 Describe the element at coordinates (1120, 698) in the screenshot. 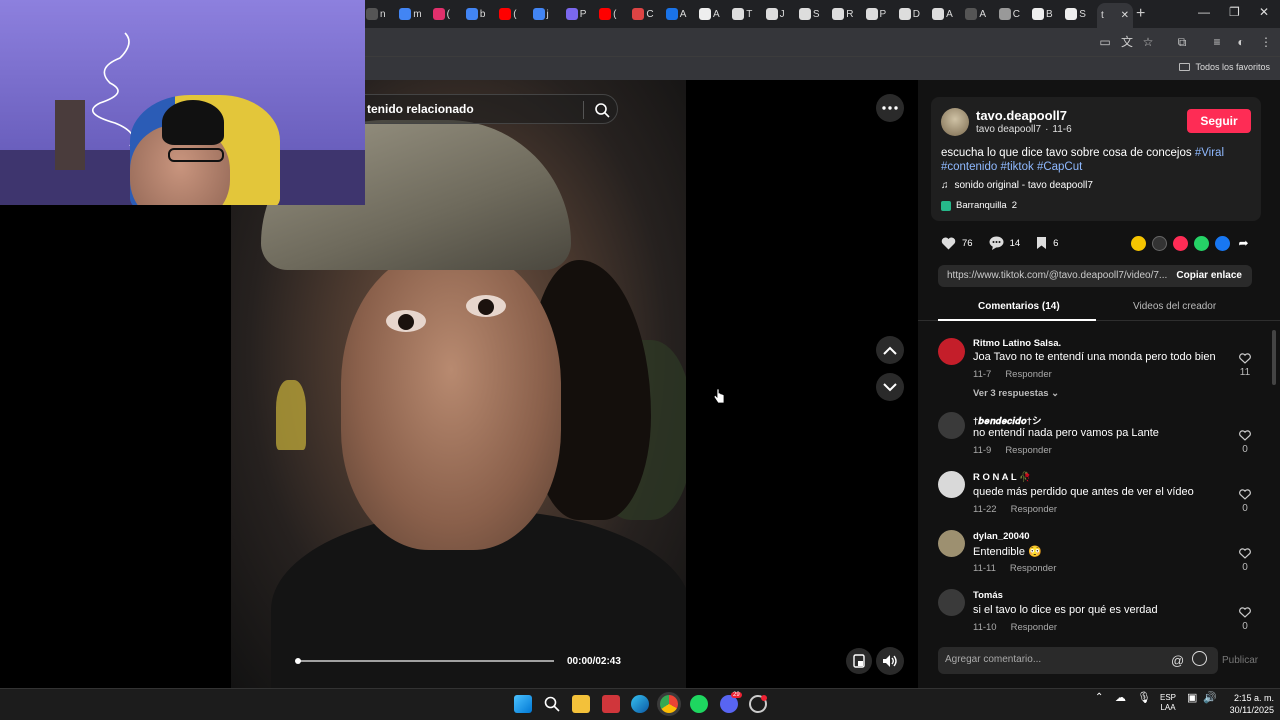

I see `onedrive-icon: ☁` at that location.